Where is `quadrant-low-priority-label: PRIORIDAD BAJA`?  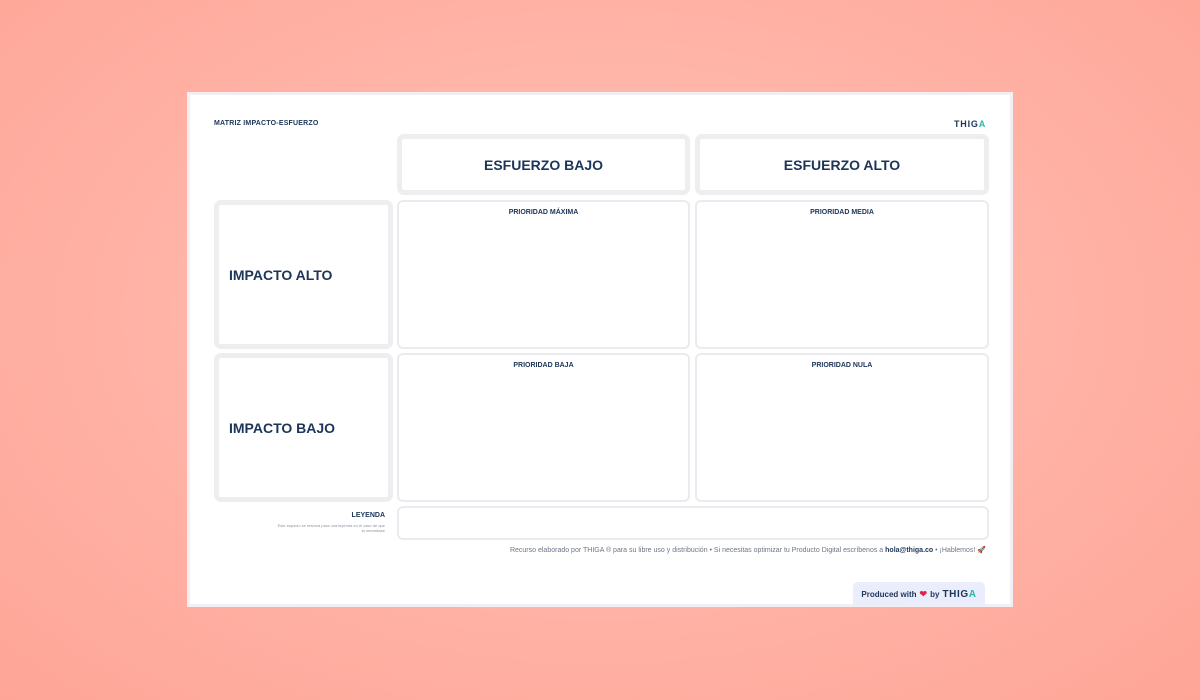
quadrant-low-priority-label: PRIORIDAD BAJA is located at coordinates (543, 365).